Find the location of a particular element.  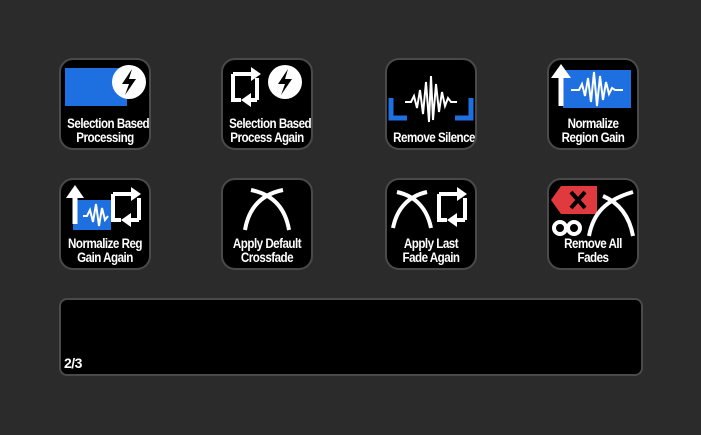

apply-last-fade-again-button: Apply Last Fade Again is located at coordinates (431, 224).